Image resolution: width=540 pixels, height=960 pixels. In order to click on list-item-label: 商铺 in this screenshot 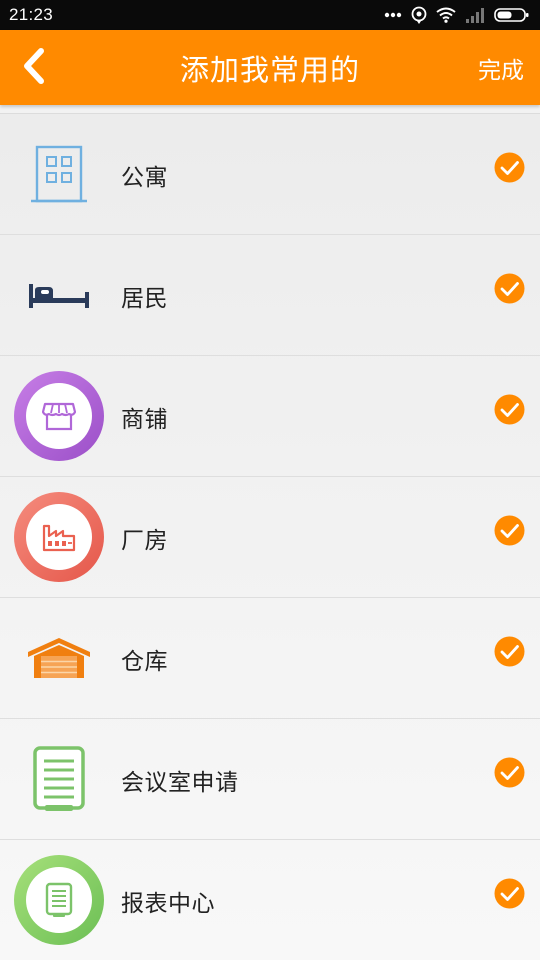, I will do `click(144, 419)`.